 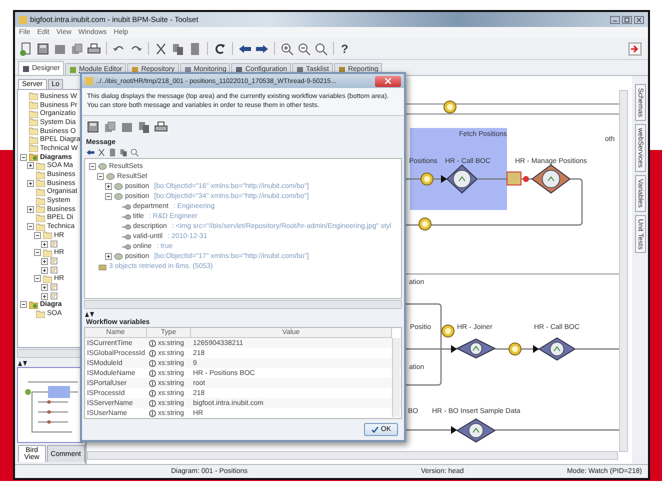 I want to click on close-button, so click(x=388, y=81).